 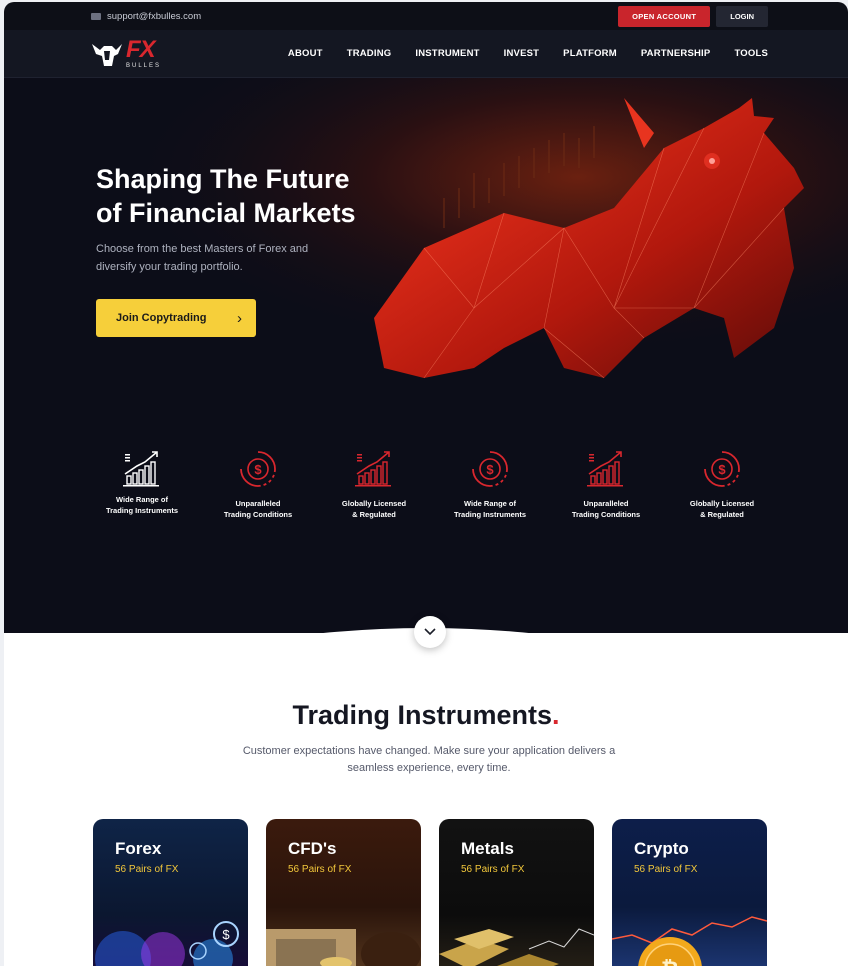 I want to click on nav-item-trading: TRADING, so click(x=369, y=53).